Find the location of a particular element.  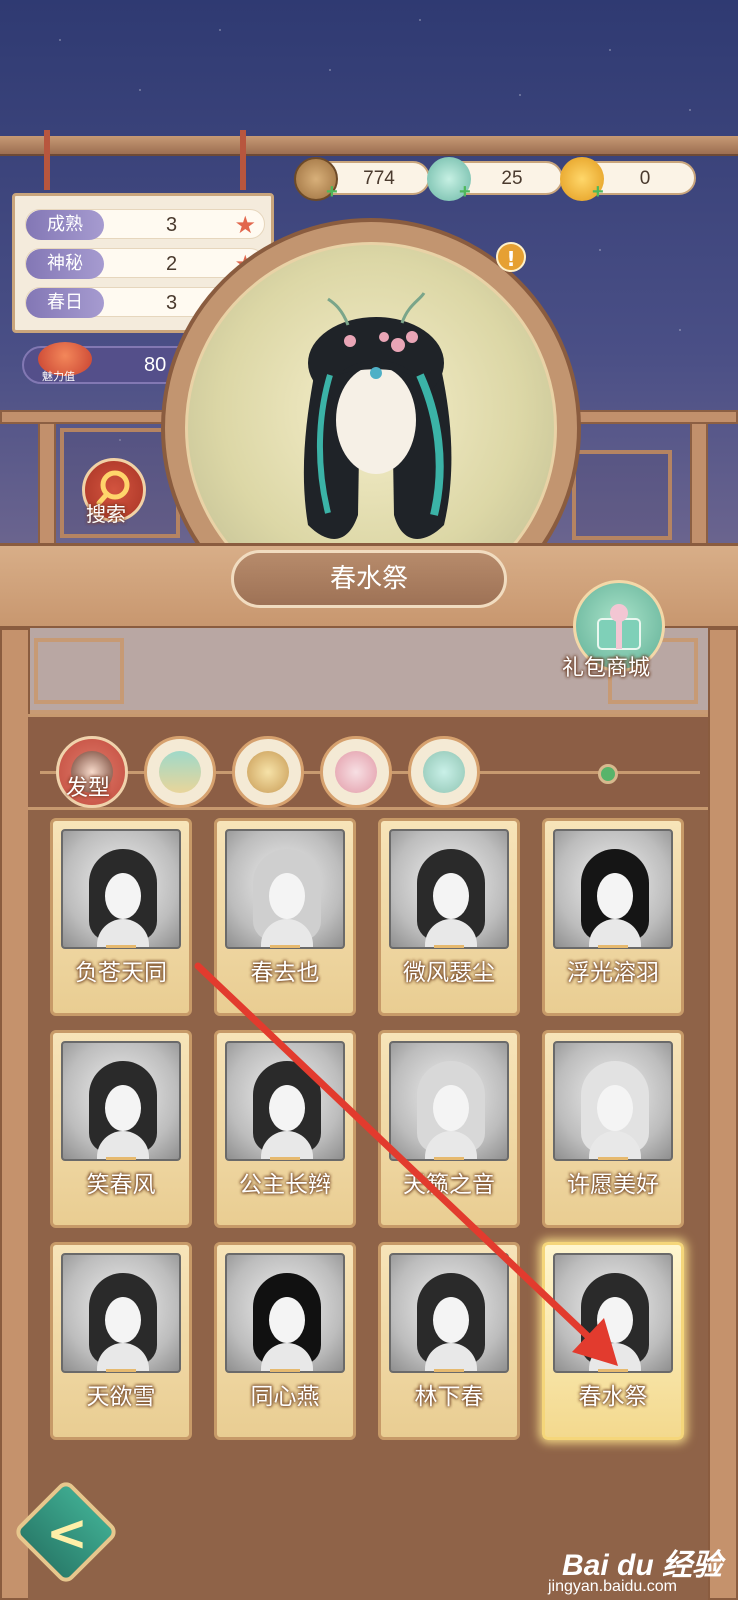

annotation-arrow is located at coordinates (406, 1164).